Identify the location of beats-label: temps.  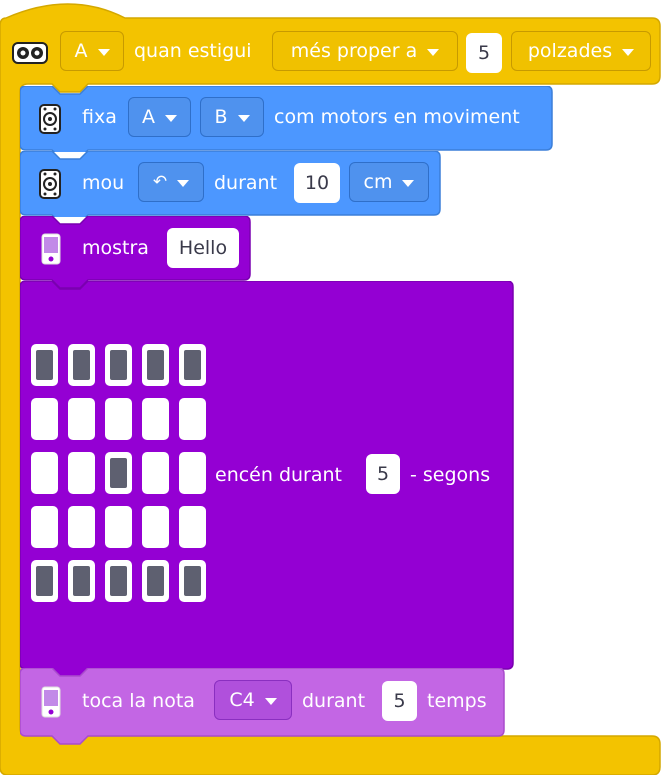
(457, 701).